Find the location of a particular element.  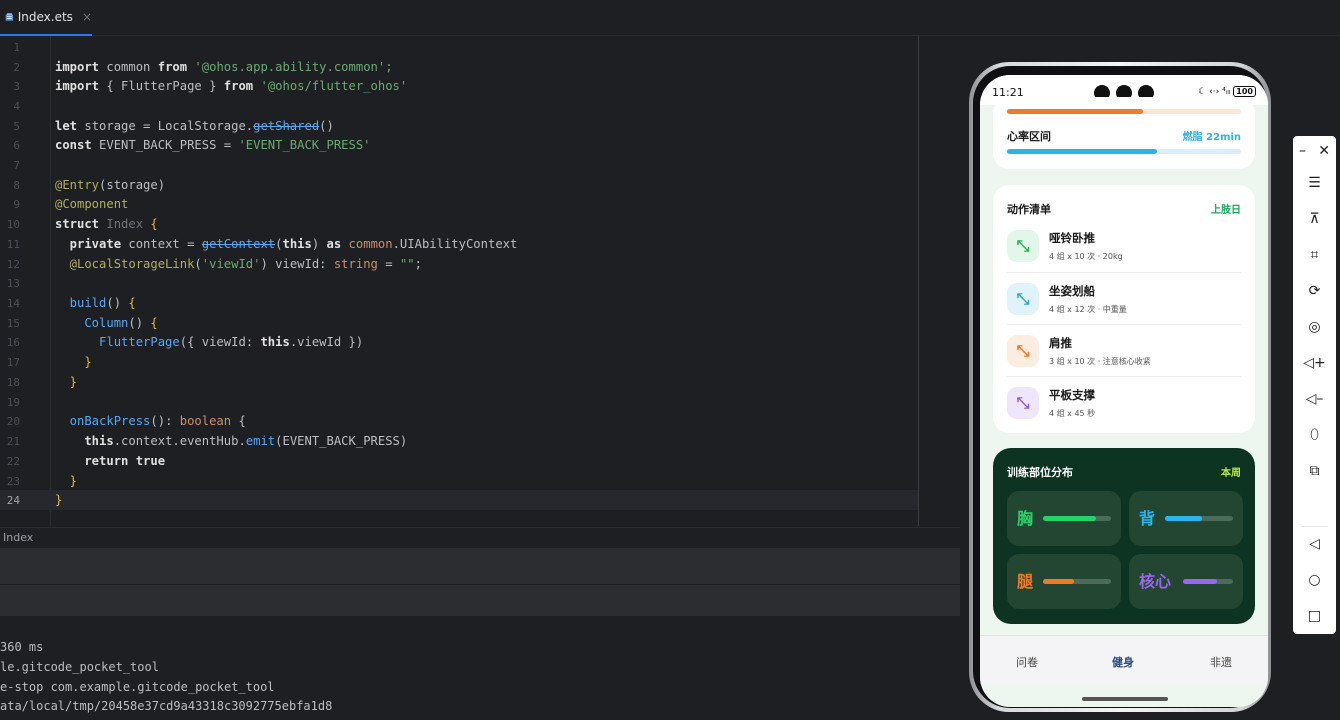

tile-chest: 胸 is located at coordinates (1064, 518).